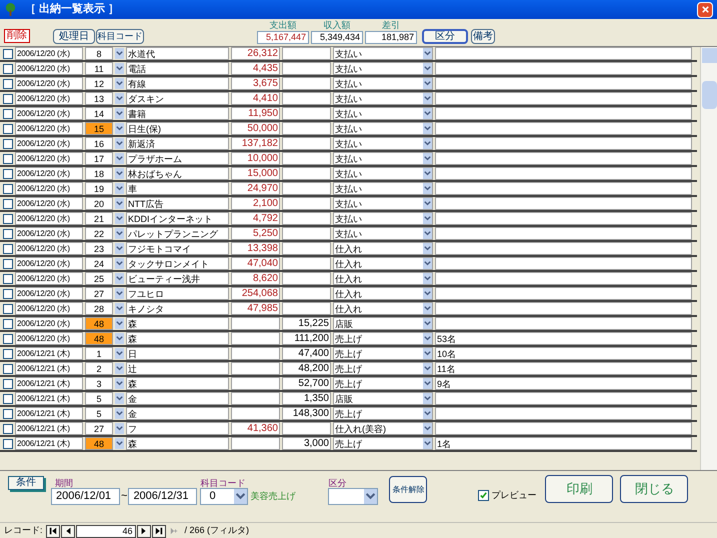 The width and height of the screenshot is (717, 538). I want to click on close-icon, so click(705, 9).